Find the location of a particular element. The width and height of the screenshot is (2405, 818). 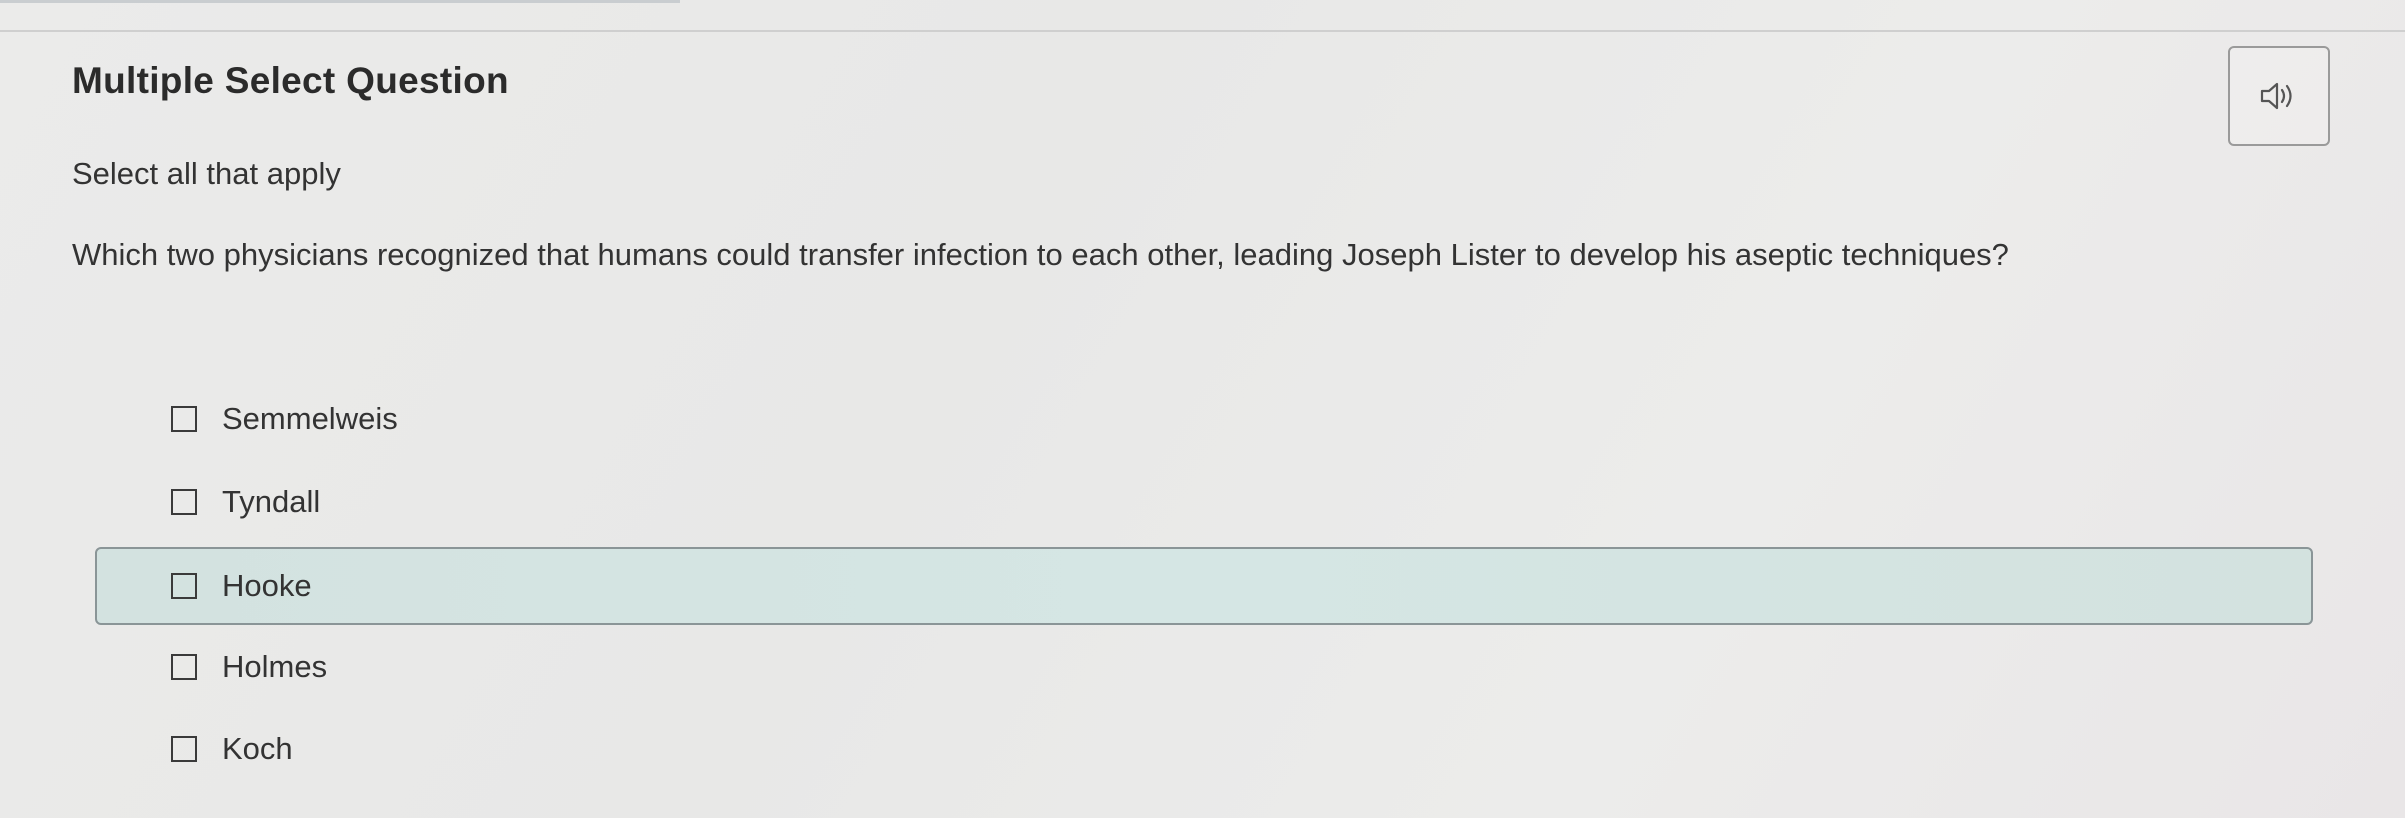

option-label: Semmelweis is located at coordinates (310, 418).